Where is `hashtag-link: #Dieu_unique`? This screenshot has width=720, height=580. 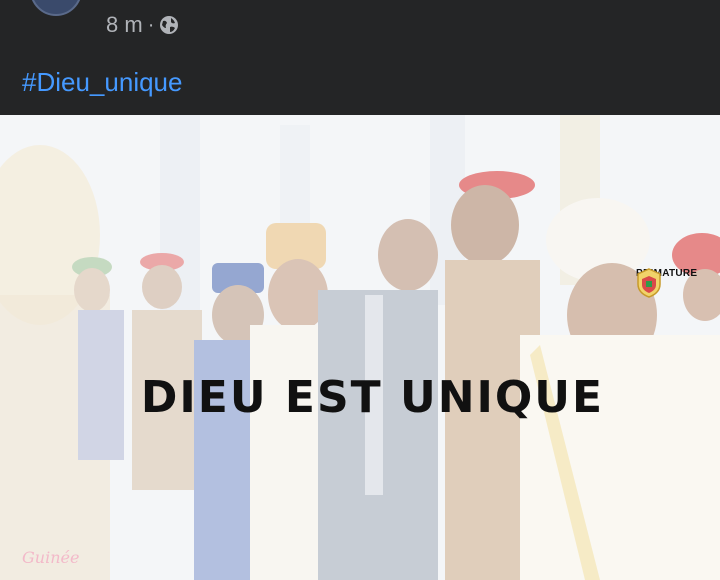
hashtag-link: #Dieu_unique is located at coordinates (102, 82).